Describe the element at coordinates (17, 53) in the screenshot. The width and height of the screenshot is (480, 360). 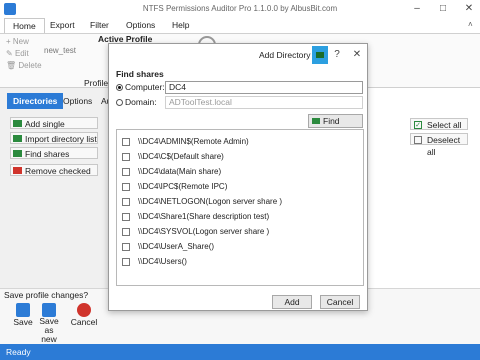
I see `edit-button: ✎ Edit` at that location.